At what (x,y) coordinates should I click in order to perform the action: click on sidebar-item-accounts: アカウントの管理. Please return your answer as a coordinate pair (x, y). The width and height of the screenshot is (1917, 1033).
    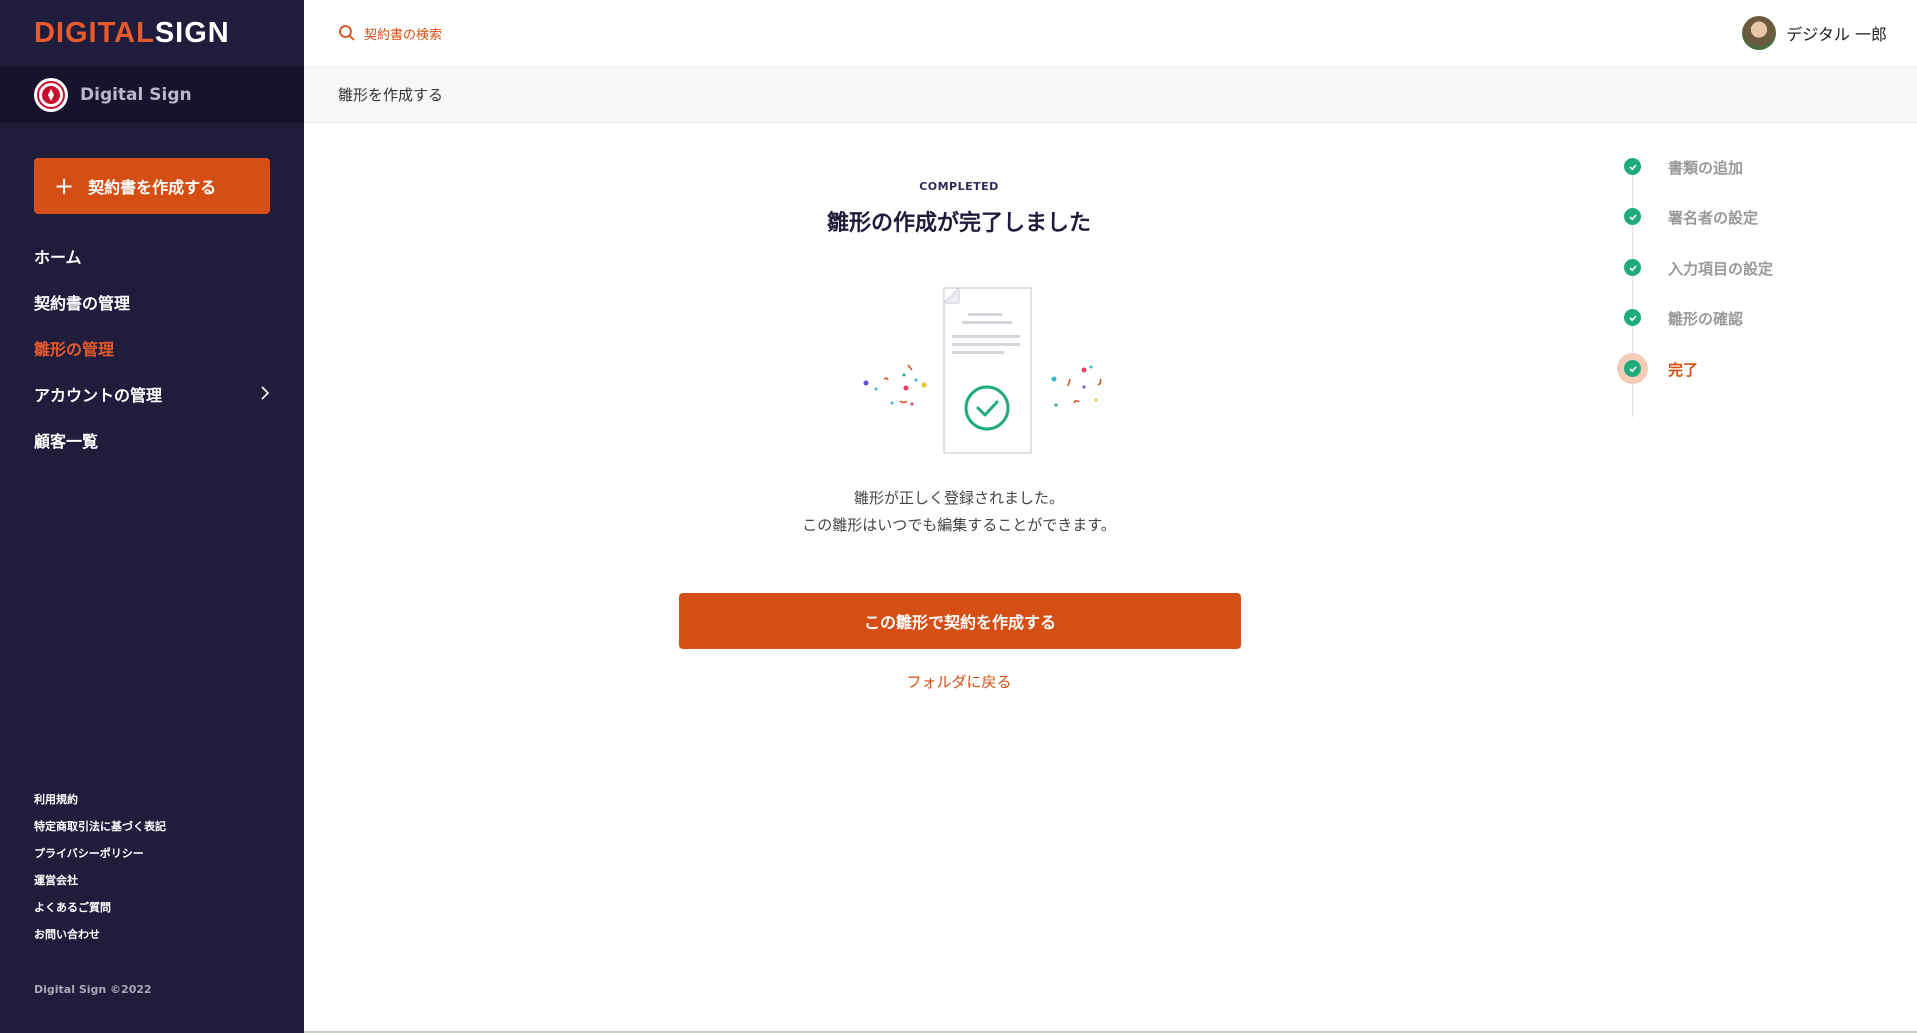
    Looking at the image, I should click on (152, 394).